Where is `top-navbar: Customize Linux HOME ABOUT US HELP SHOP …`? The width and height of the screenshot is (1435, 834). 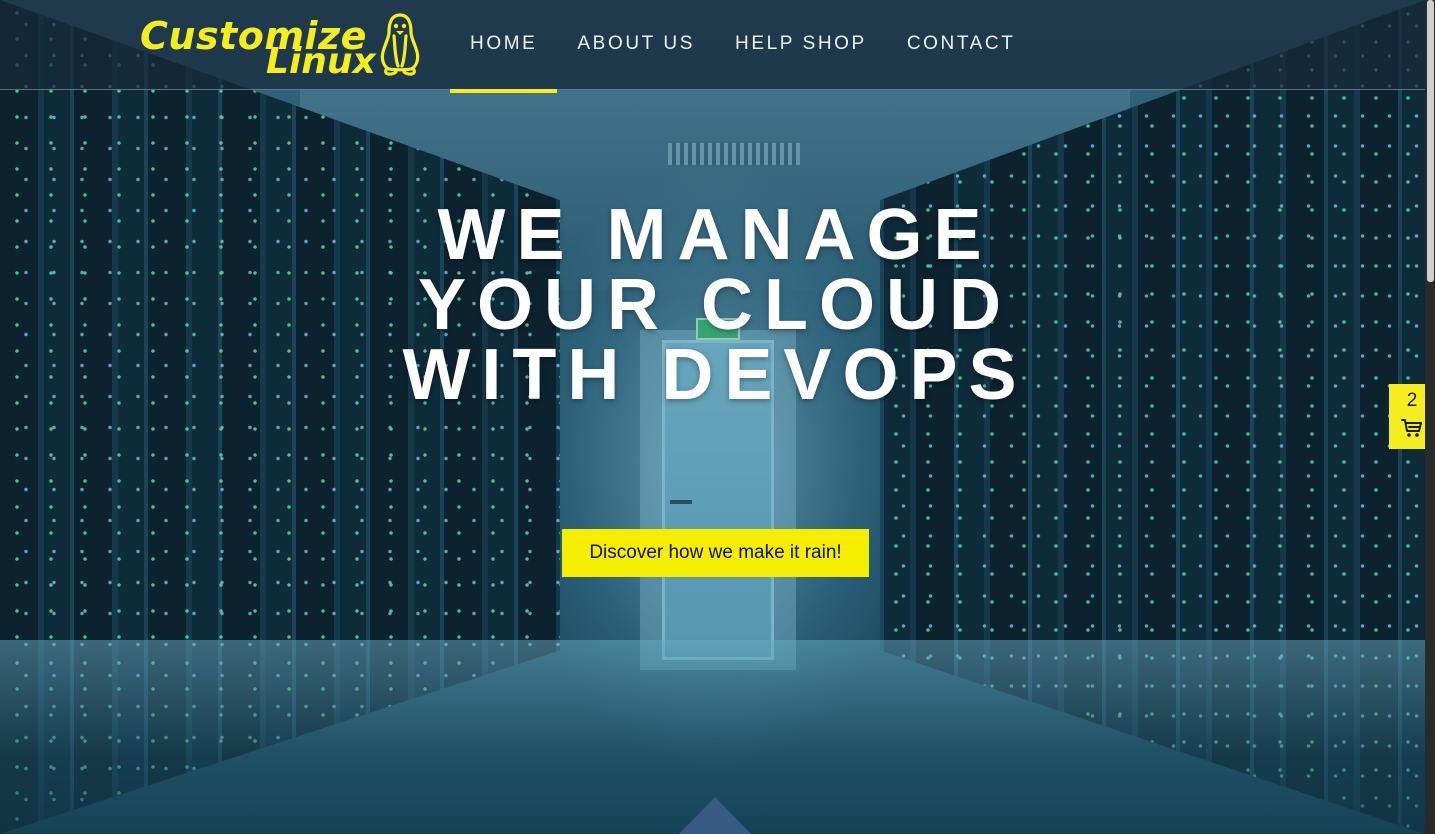 top-navbar: Customize Linux HOME ABOUT US HELP SHOP … is located at coordinates (712, 46).